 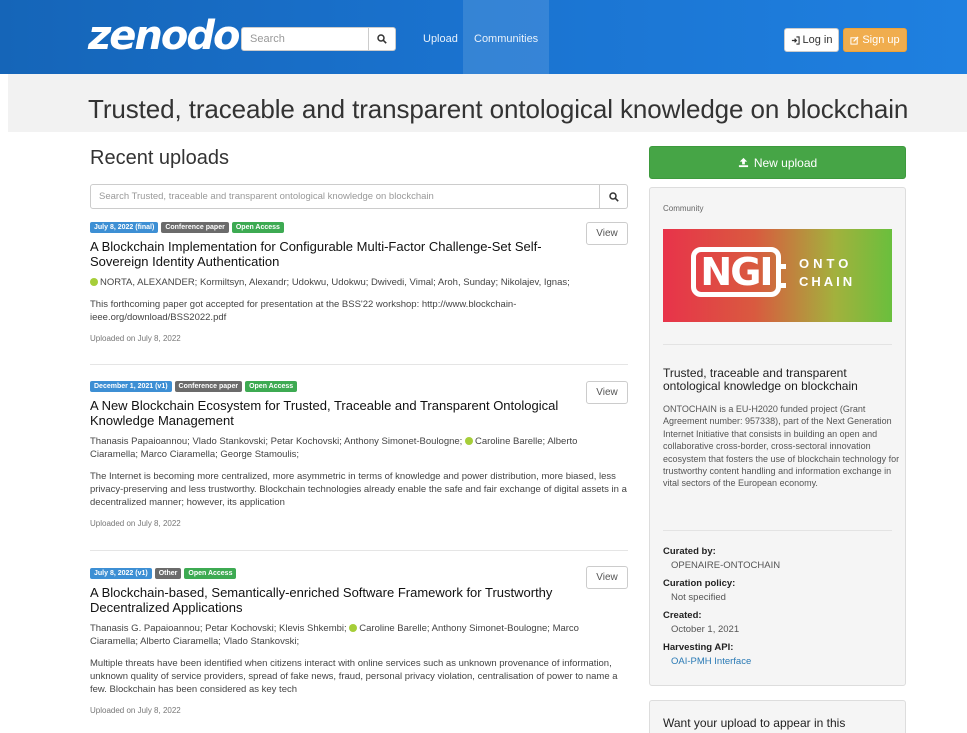 What do you see at coordinates (698, 597) in the screenshot?
I see `meta-value: Not specified` at bounding box center [698, 597].